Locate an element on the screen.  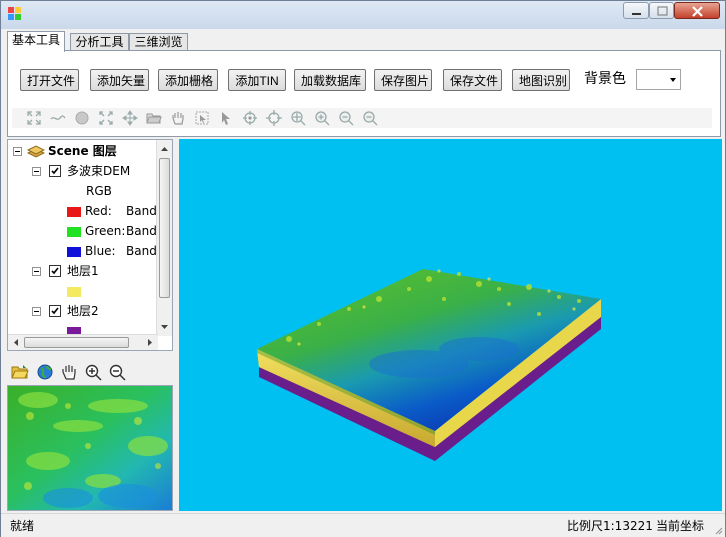
red-channel-label: Red: is located at coordinates (98, 211).